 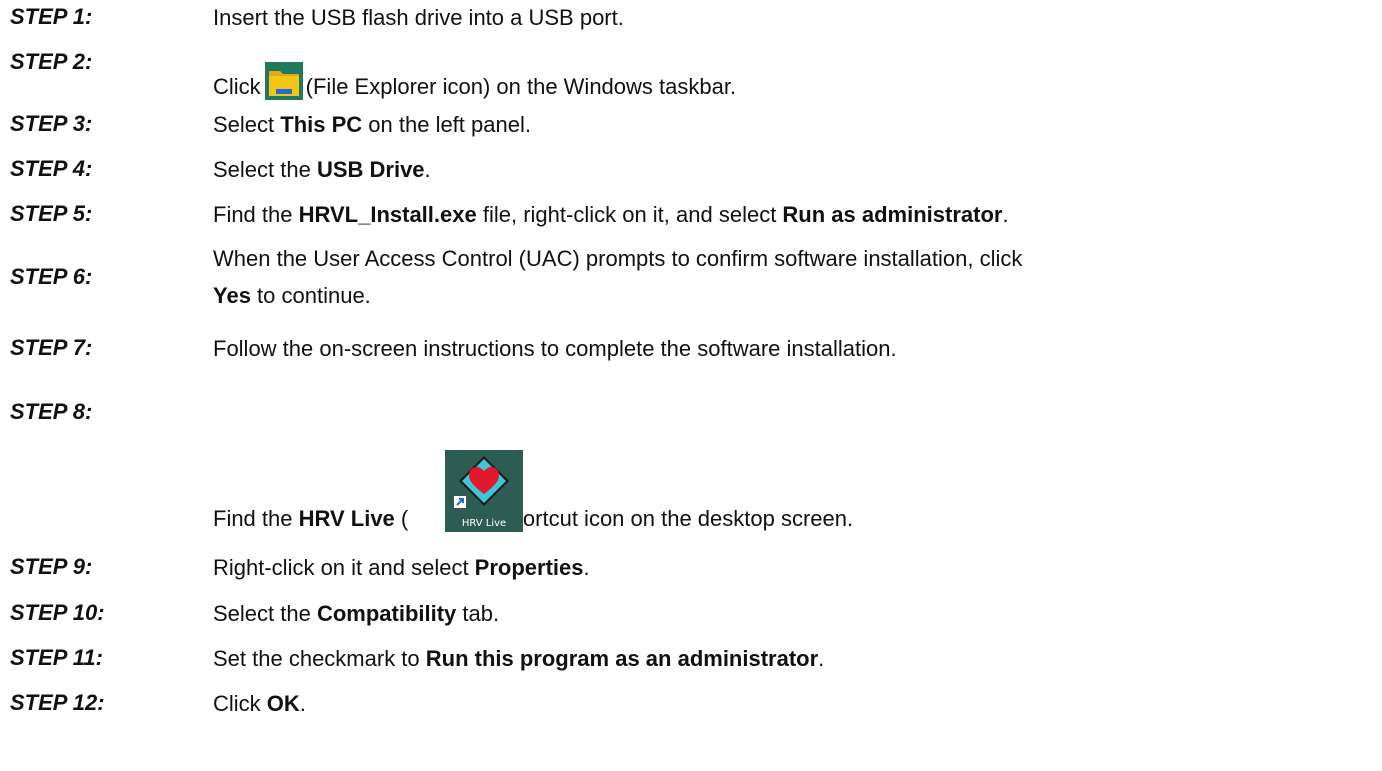 What do you see at coordinates (57, 612) in the screenshot?
I see `step-label: STEP 10:` at bounding box center [57, 612].